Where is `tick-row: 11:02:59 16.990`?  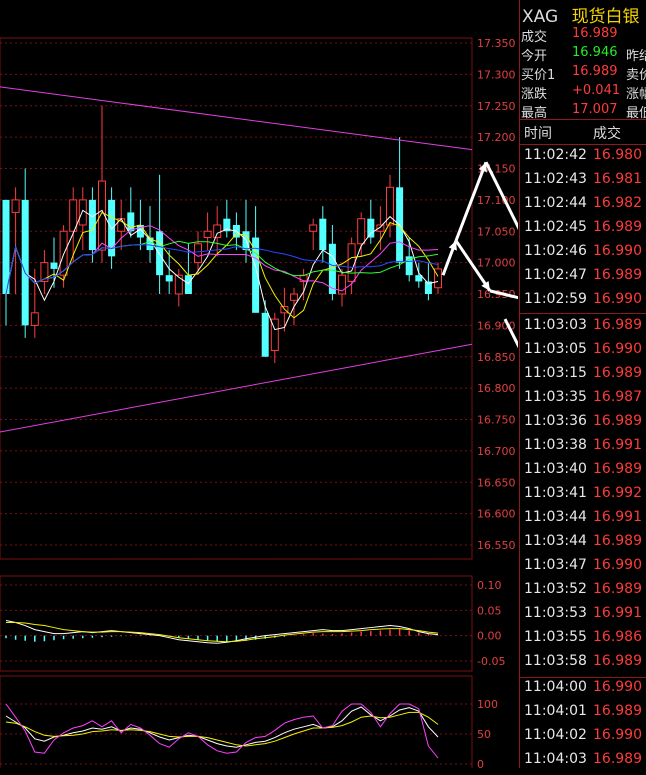
tick-row: 11:02:59 16.990 is located at coordinates (583, 303).